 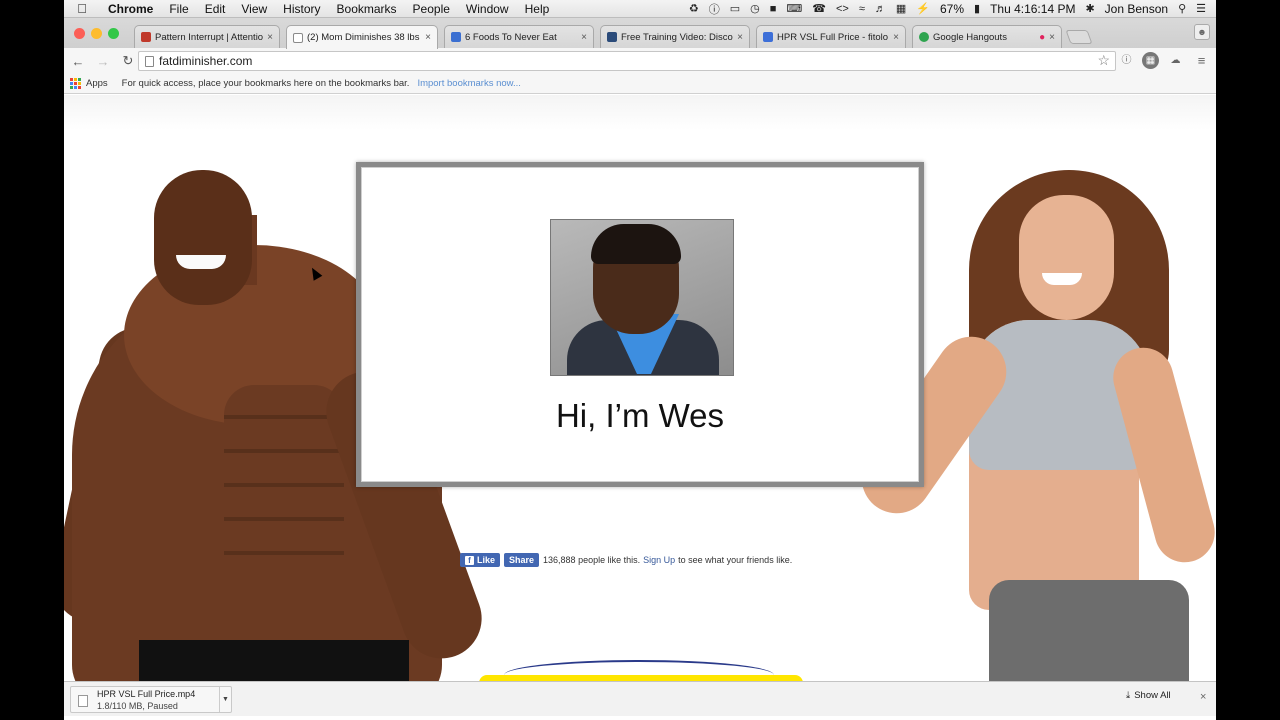 What do you see at coordinates (1203, 697) in the screenshot?
I see `close-shelf-icon: ×` at bounding box center [1203, 697].